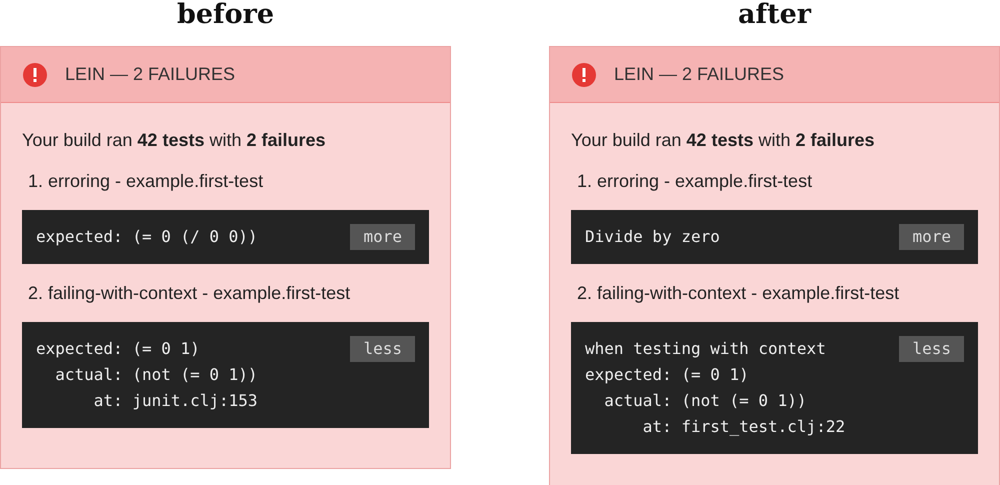 This screenshot has width=1000, height=485. Describe the element at coordinates (652, 237) in the screenshot. I see `code-text: Divide by zero` at that location.